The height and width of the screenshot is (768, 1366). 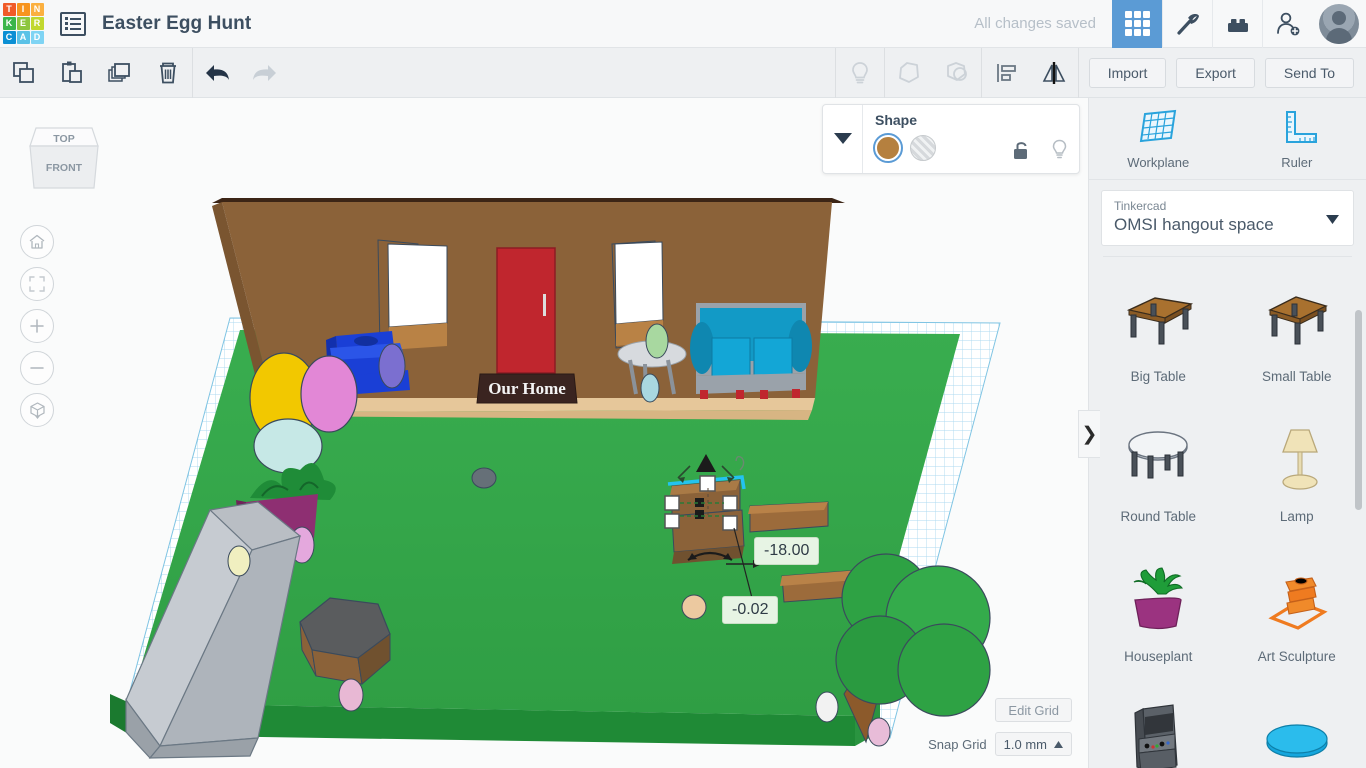 I want to click on redo-arrow-icon, so click(x=264, y=72).